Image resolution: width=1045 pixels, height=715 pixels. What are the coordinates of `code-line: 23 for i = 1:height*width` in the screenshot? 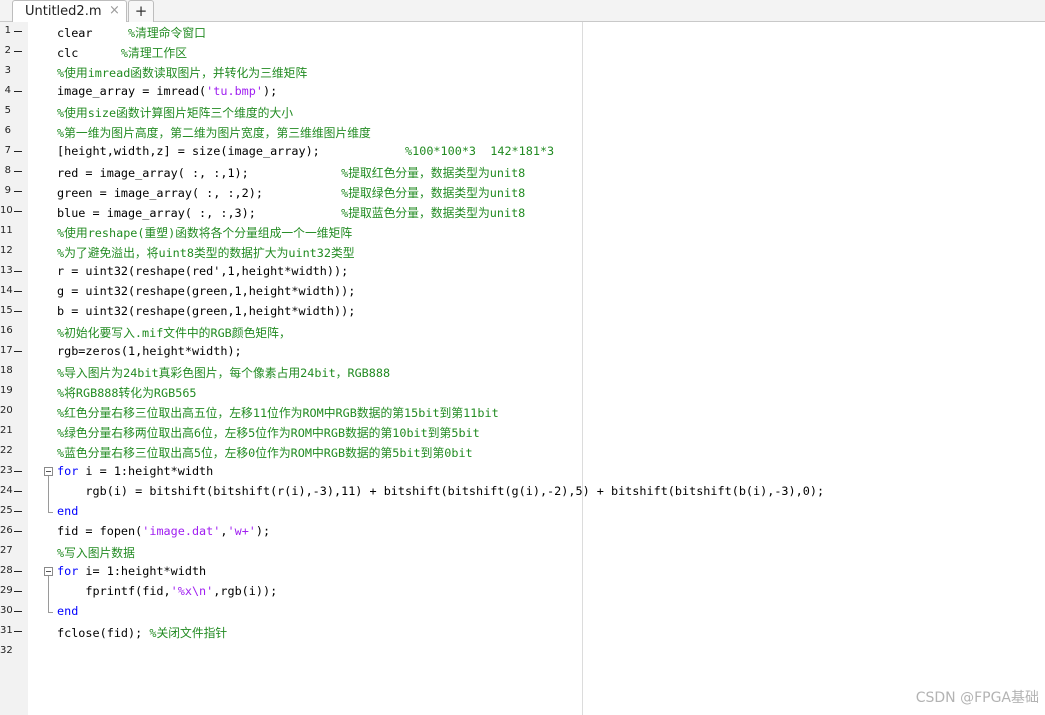 It's located at (522, 472).